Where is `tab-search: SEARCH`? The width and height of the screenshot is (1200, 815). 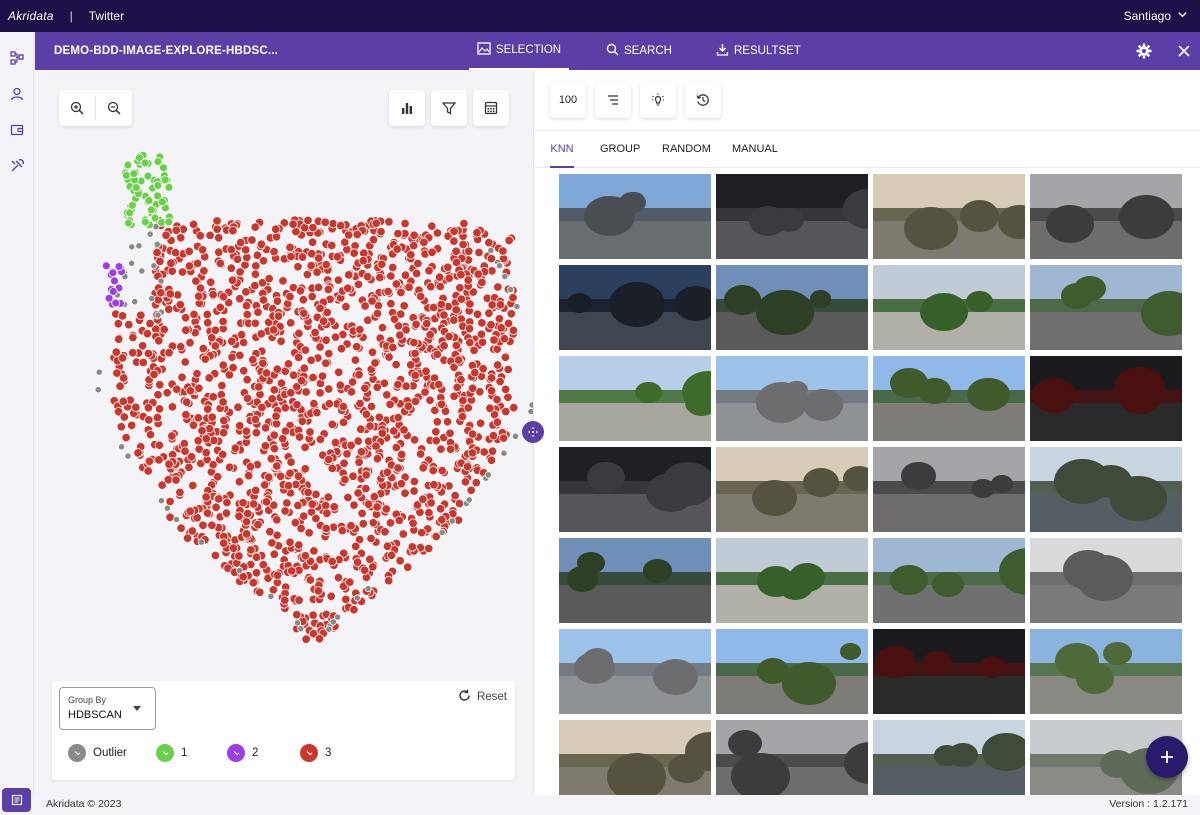
tab-search: SEARCH is located at coordinates (639, 51).